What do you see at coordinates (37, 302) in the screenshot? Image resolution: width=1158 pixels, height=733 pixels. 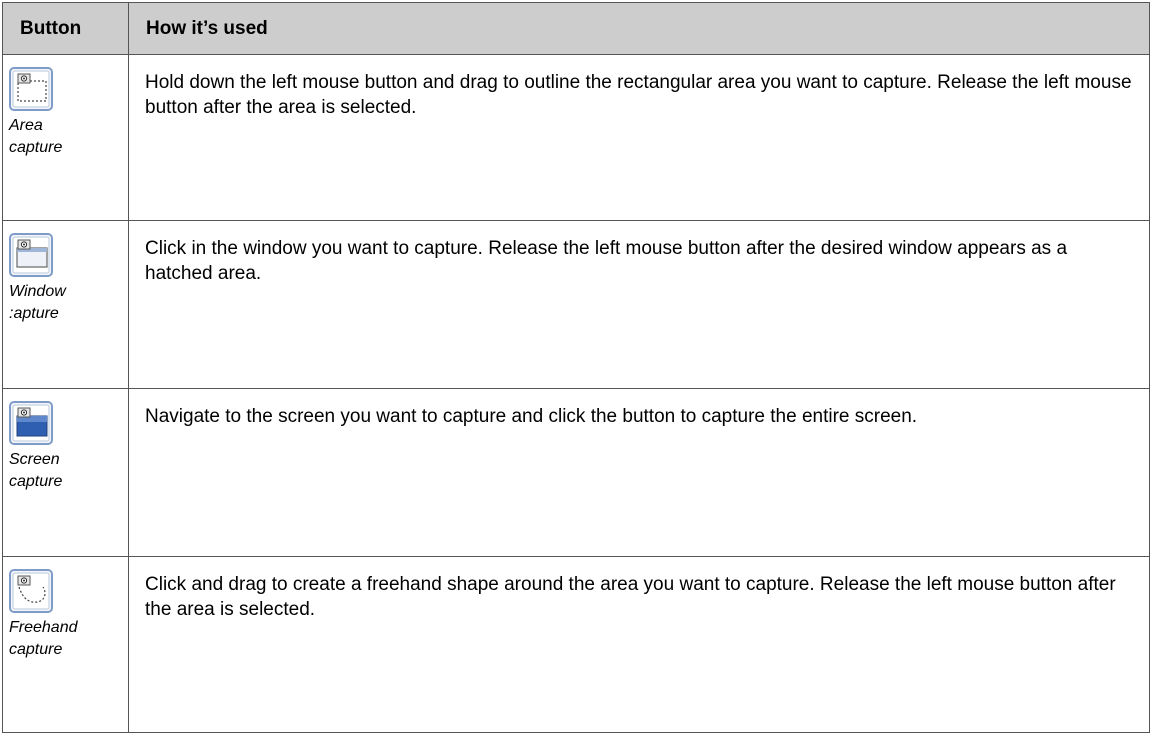 I see `button-caption: Window :apture` at bounding box center [37, 302].